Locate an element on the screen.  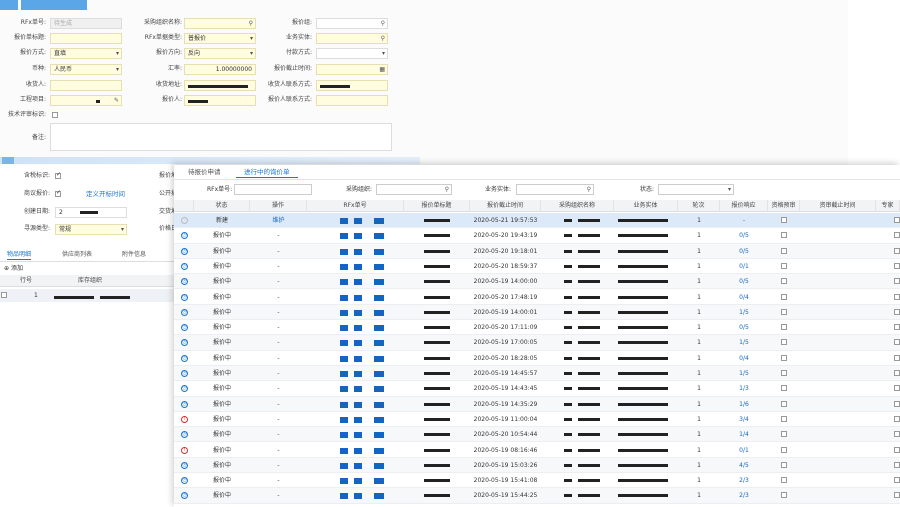
currency-select: 人民币 ▾ is located at coordinates (86, 69).